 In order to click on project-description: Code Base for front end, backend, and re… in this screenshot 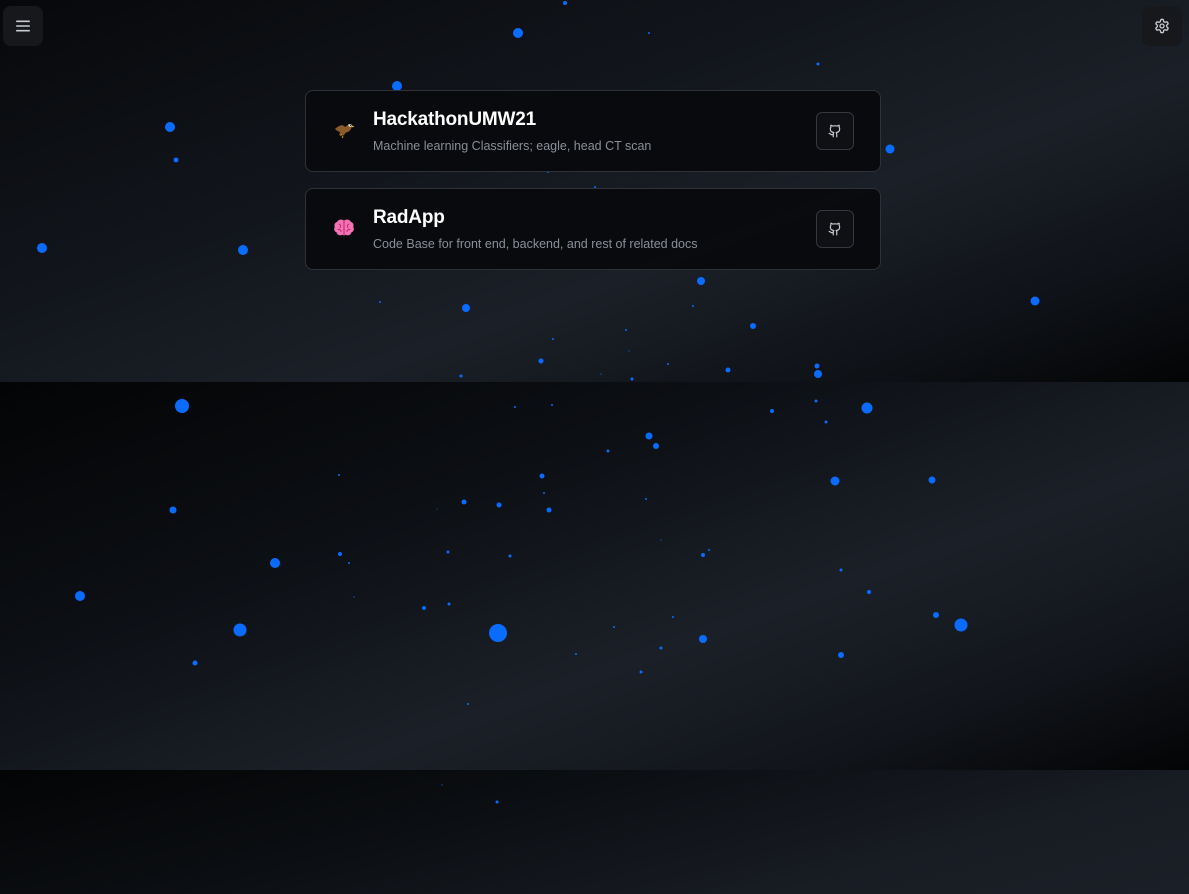, I will do `click(535, 244)`.